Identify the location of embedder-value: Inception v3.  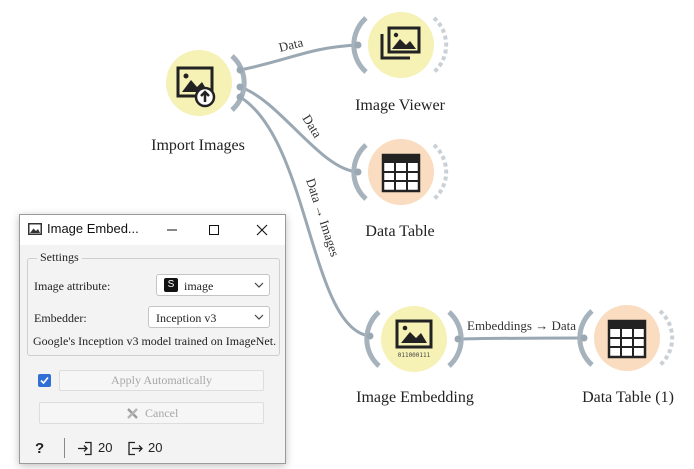
(186, 318).